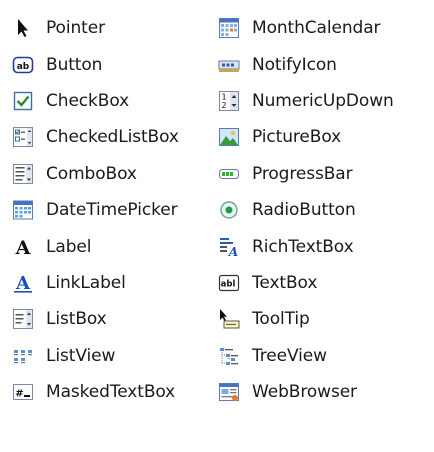  I want to click on masked-text-box-icon: #, so click(23, 392).